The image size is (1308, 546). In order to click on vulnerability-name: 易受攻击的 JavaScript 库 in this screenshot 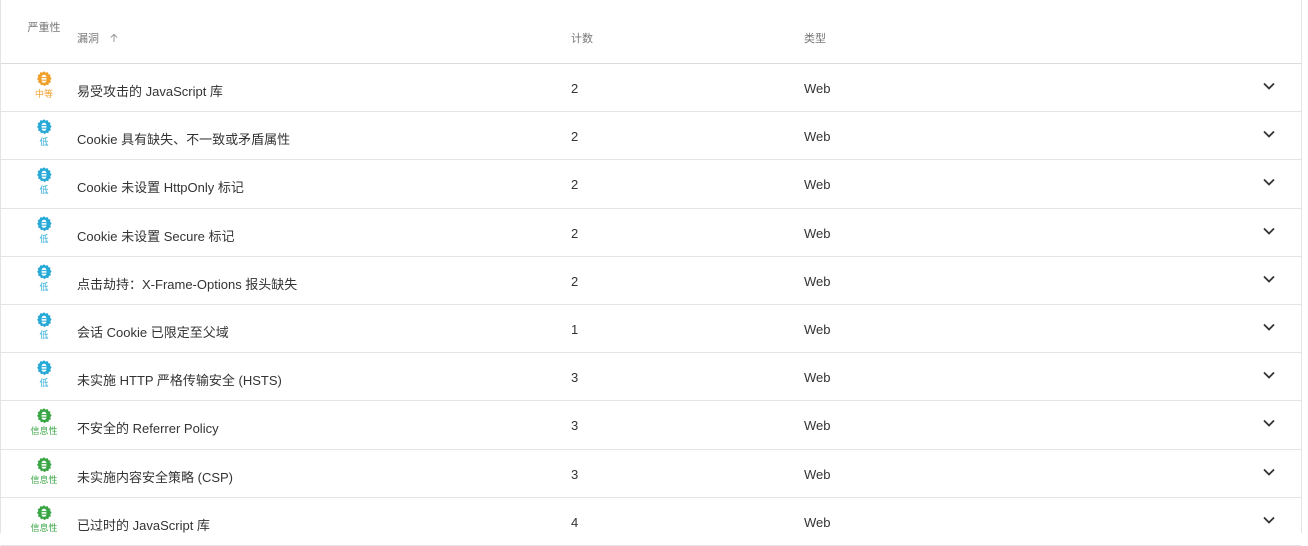, I will do `click(150, 91)`.